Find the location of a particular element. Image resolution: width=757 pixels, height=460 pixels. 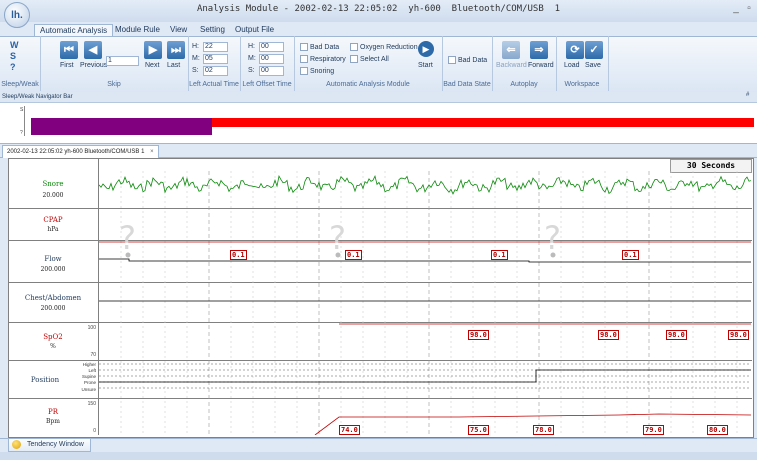

offset-hour-input: 00 is located at coordinates (271, 47).